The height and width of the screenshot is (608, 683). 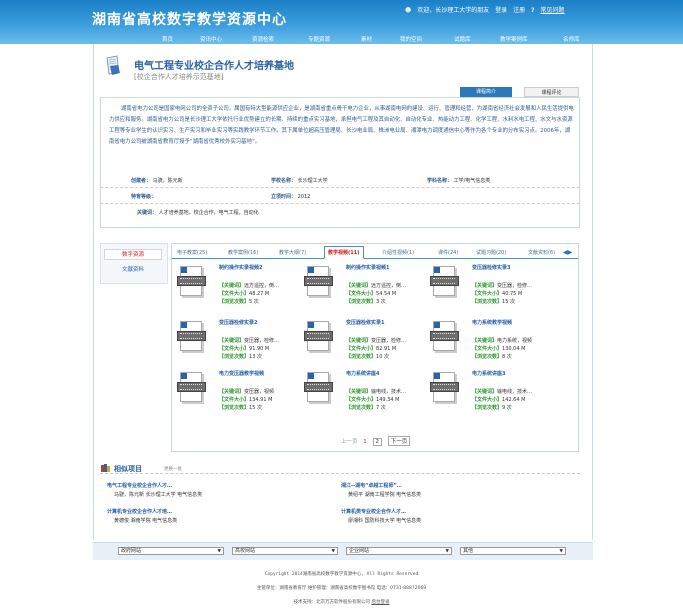 What do you see at coordinates (211, 39) in the screenshot?
I see `nav-news: 资讯中心` at bounding box center [211, 39].